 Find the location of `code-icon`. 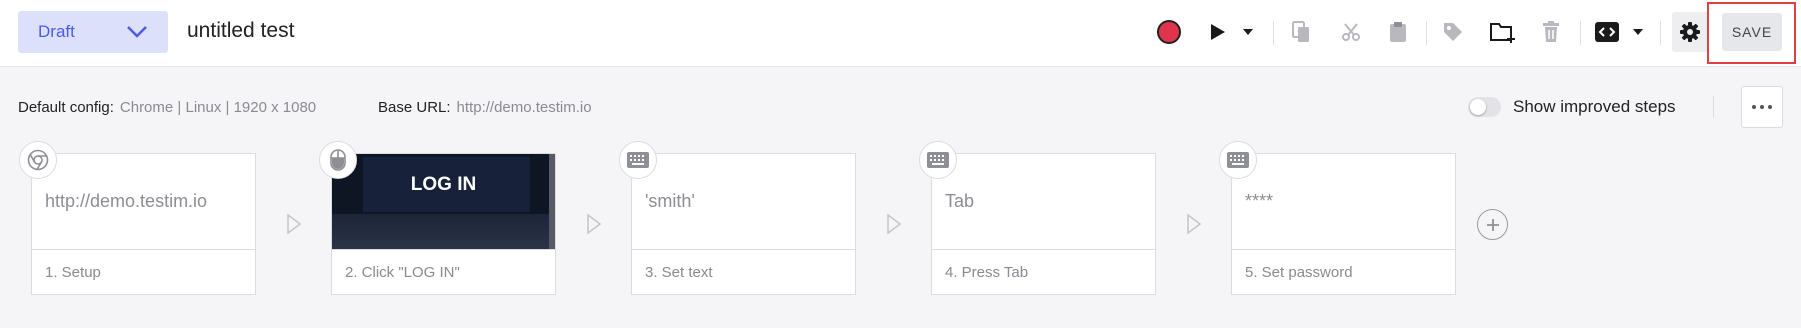

code-icon is located at coordinates (1607, 32).